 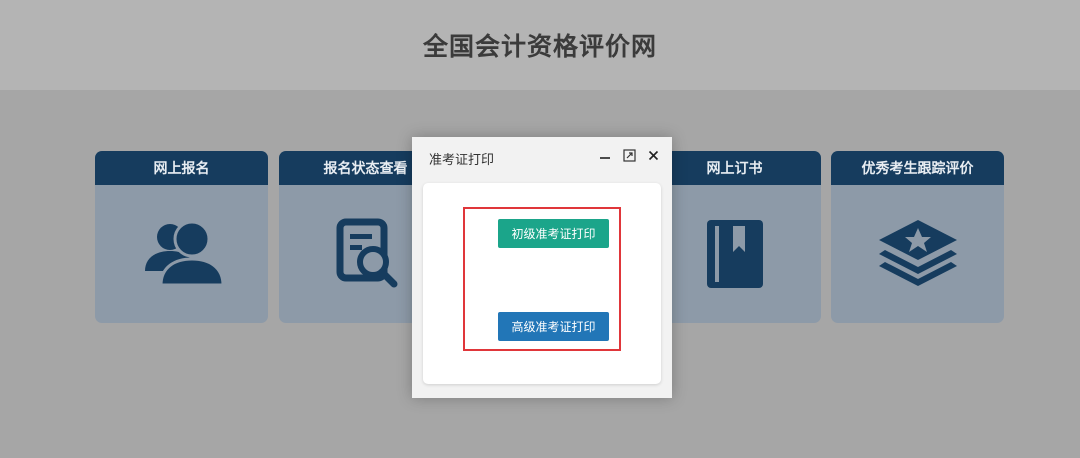 I want to click on dialog-content: 初级准考证打印 高级准考证打印, so click(x=542, y=283).